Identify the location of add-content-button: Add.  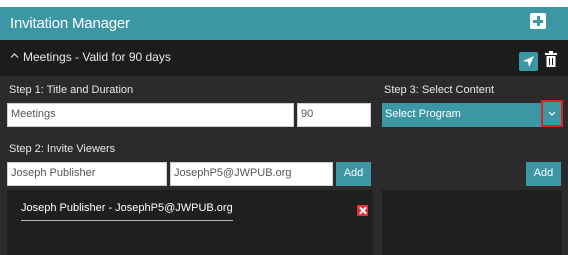
(543, 174).